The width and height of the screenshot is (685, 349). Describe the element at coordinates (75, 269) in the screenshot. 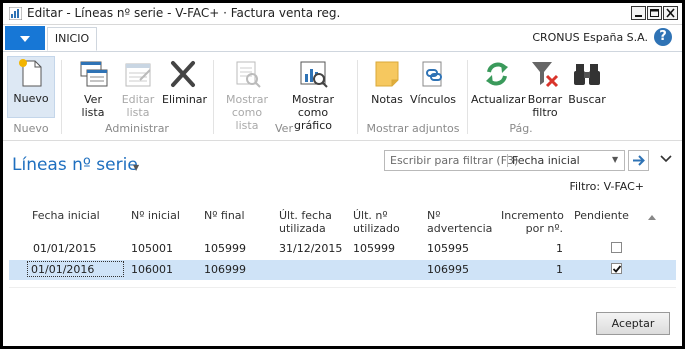

I see `cell-fecha-inicial: 01/01/2016` at that location.